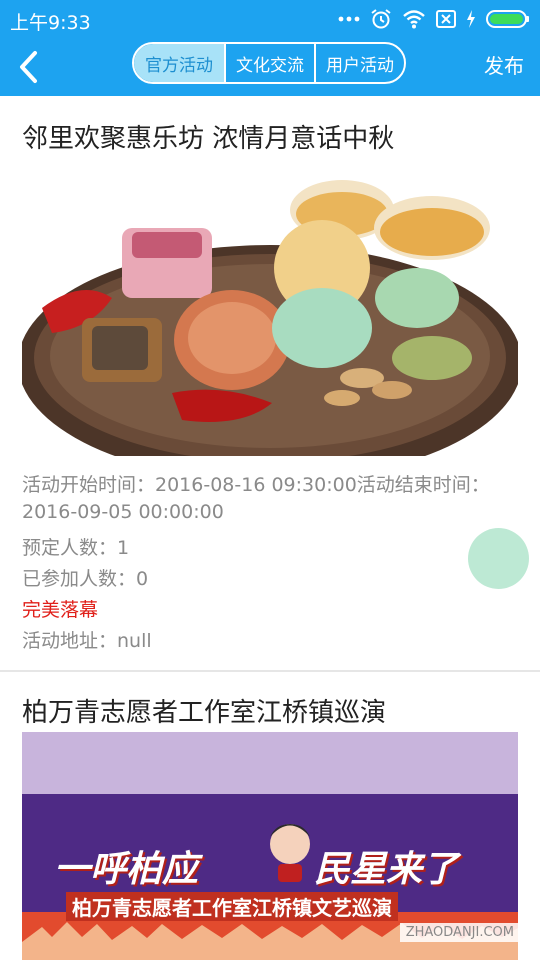  What do you see at coordinates (504, 66) in the screenshot?
I see `publish-button: 发布` at bounding box center [504, 66].